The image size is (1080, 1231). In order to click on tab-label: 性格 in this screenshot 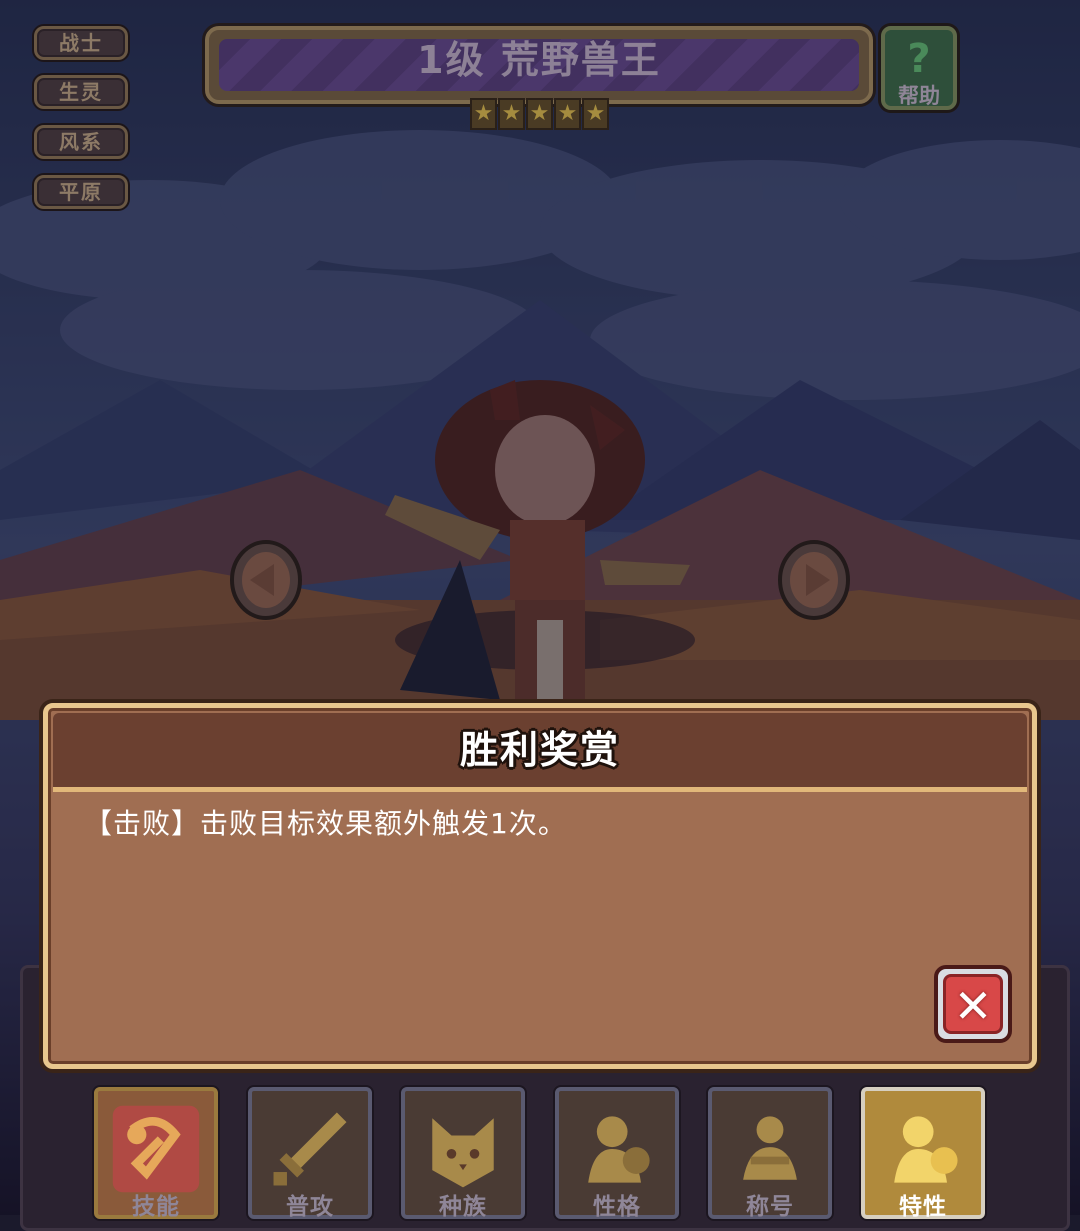, I will do `click(617, 1207)`.